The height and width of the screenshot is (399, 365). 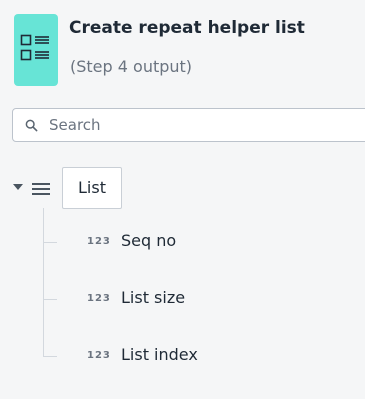 What do you see at coordinates (187, 28) in the screenshot?
I see `step-title: Create repeat helper list` at bounding box center [187, 28].